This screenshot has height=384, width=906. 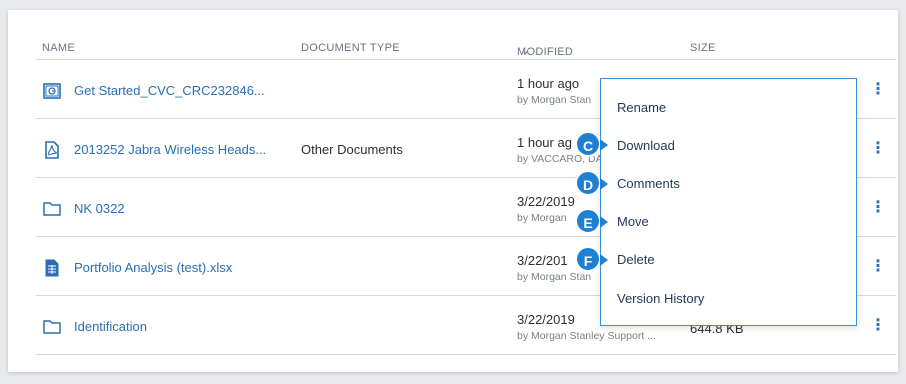 What do you see at coordinates (544, 142) in the screenshot?
I see `modified-date: 1 hour ag` at bounding box center [544, 142].